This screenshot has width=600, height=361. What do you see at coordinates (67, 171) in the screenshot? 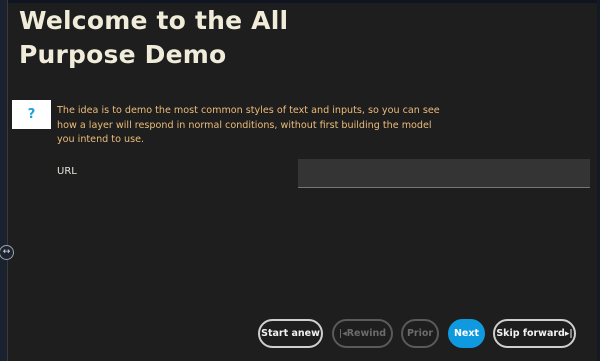
I see `url-label: URL` at bounding box center [67, 171].